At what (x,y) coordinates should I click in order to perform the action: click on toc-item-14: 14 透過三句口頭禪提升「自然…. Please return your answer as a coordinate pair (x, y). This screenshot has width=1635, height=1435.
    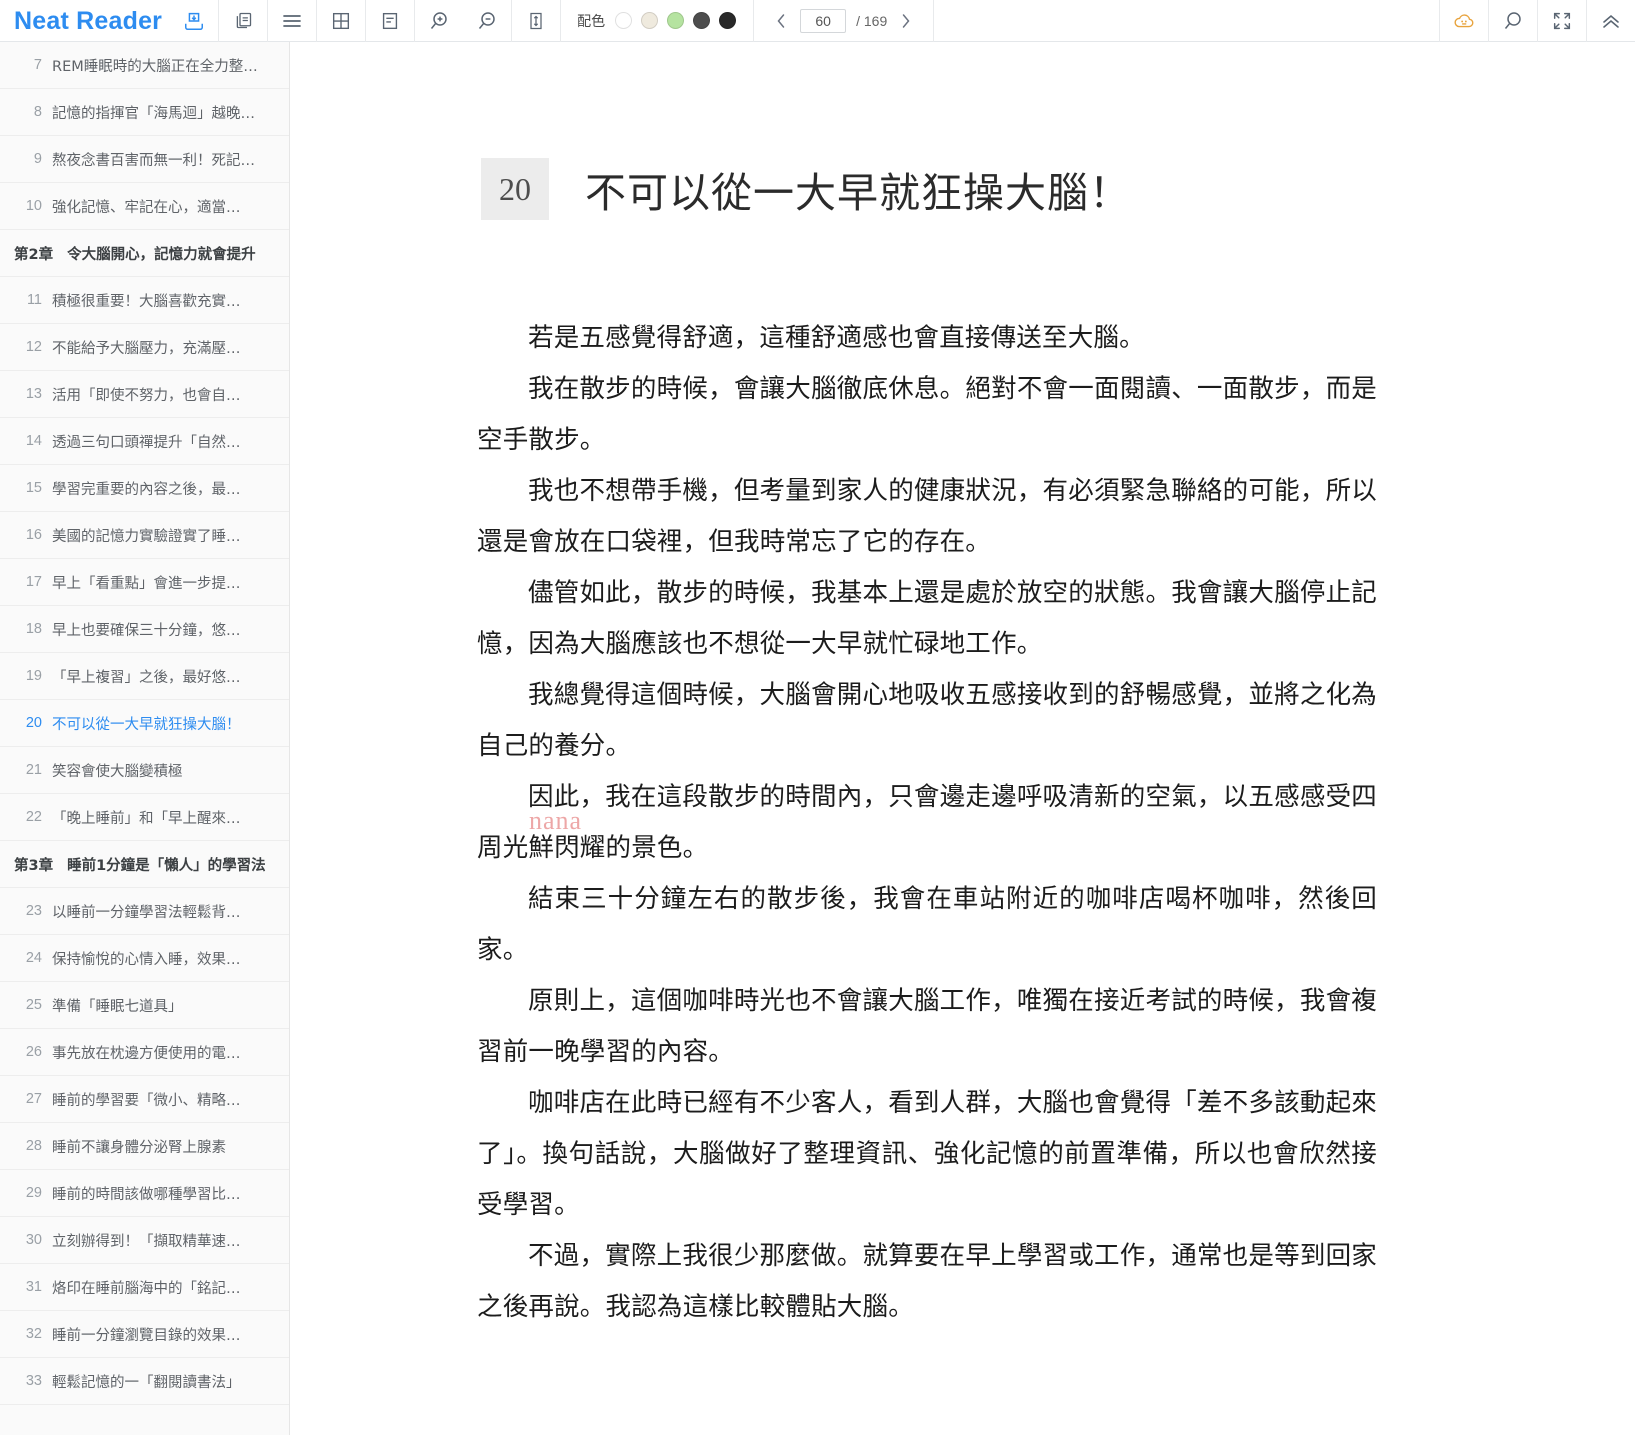
    Looking at the image, I should click on (144, 441).